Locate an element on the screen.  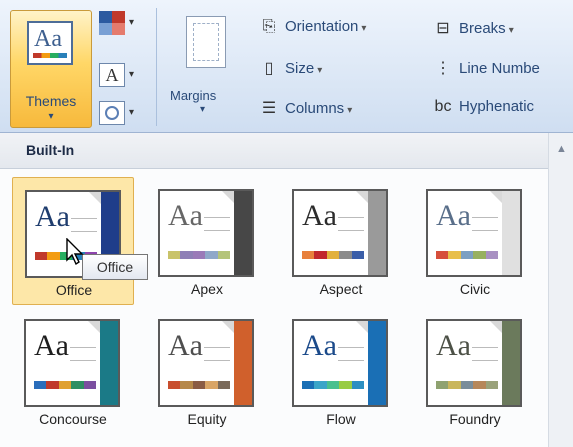
line-numbers-button: ⋮ Line Numbe is located at coordinates (486, 68).